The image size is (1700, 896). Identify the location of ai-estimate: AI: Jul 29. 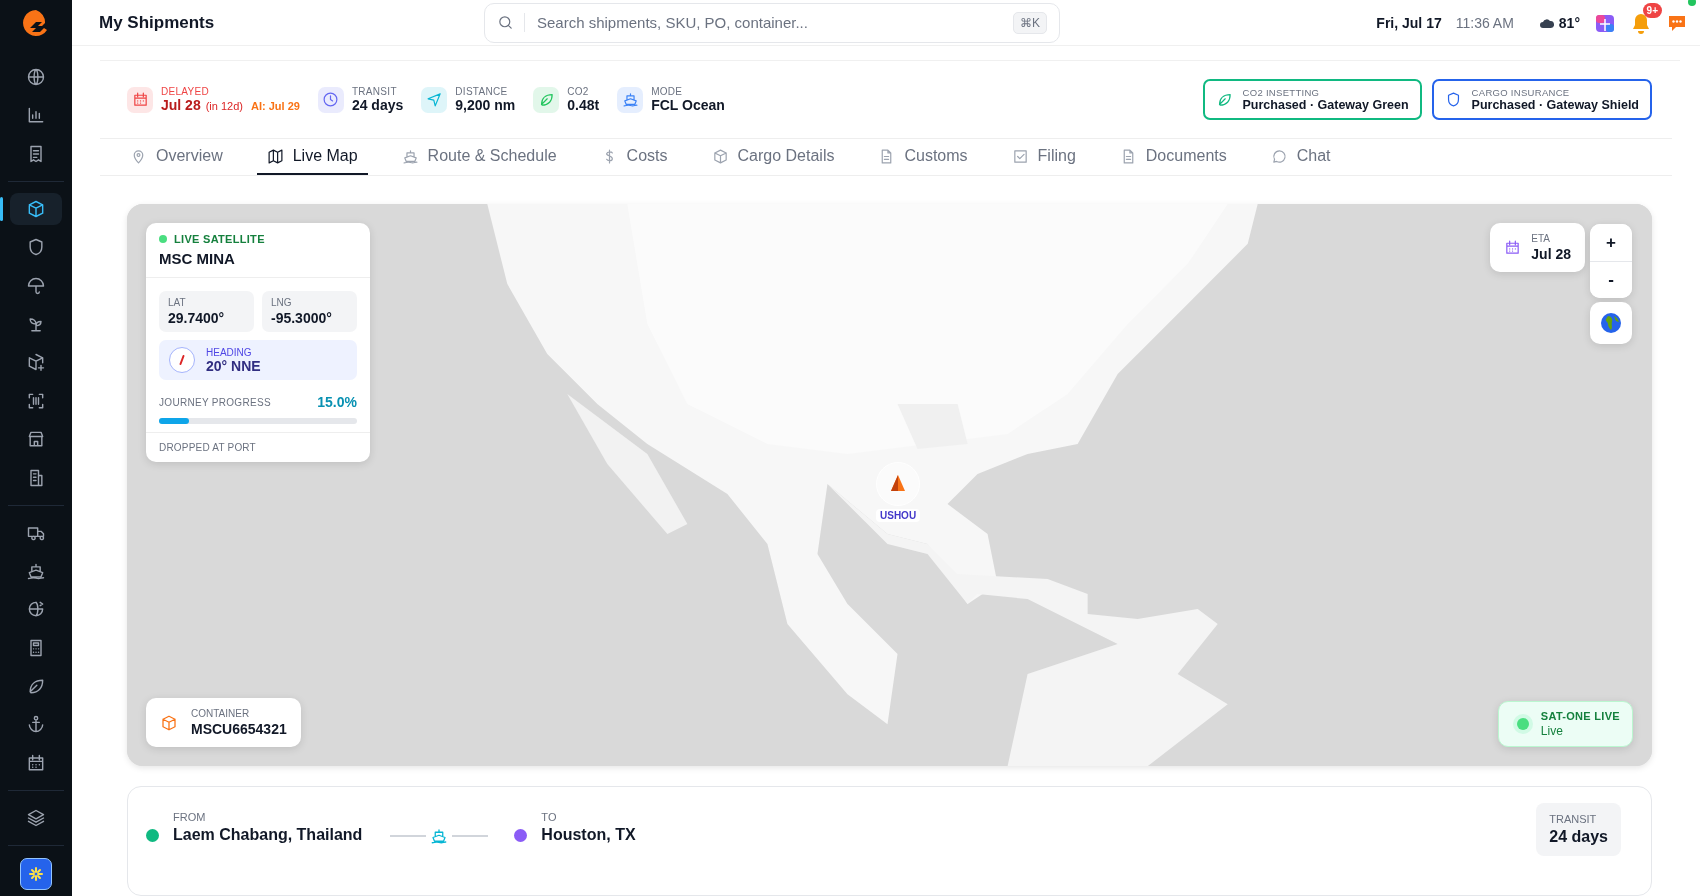
(275, 106).